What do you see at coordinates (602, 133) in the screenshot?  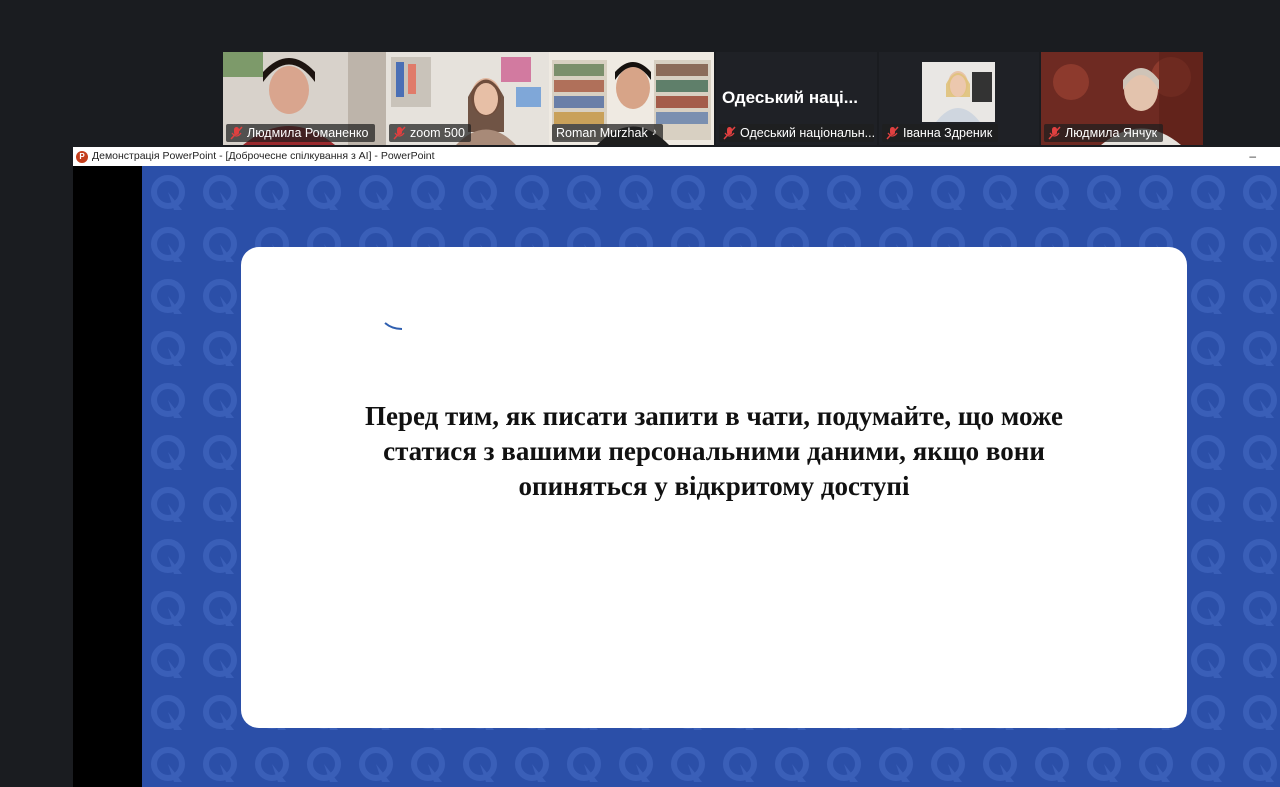 I see `participant-name: Roman Murzhak` at bounding box center [602, 133].